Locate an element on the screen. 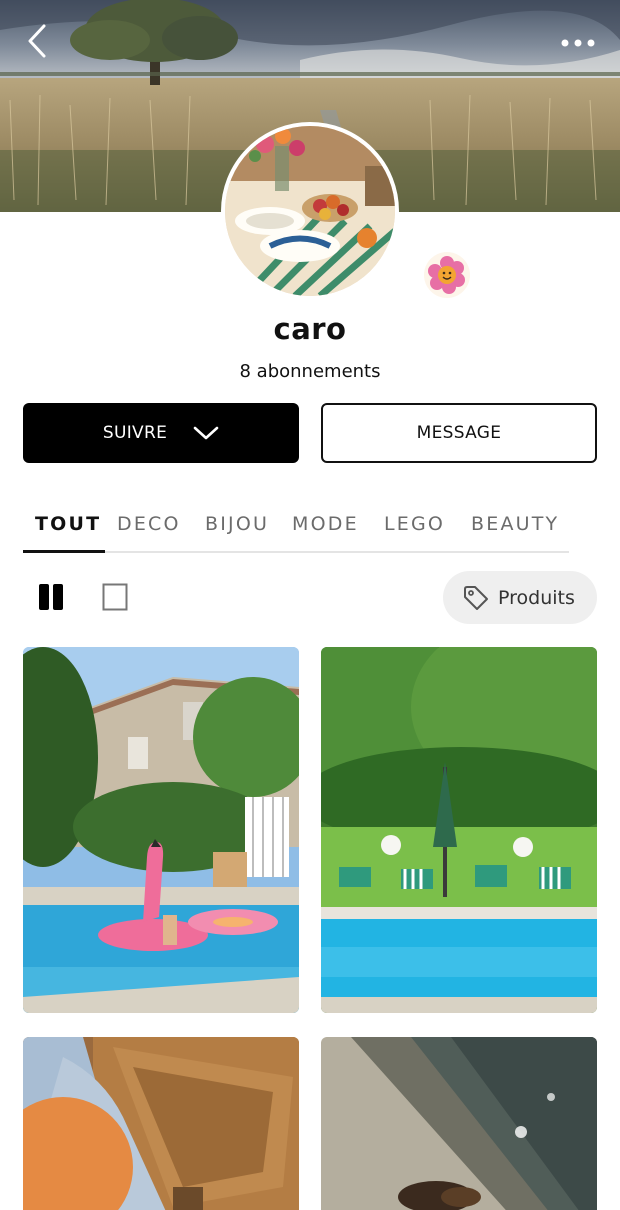 This screenshot has width=620, height=1210. chevron-left-icon is located at coordinates (37, 41).